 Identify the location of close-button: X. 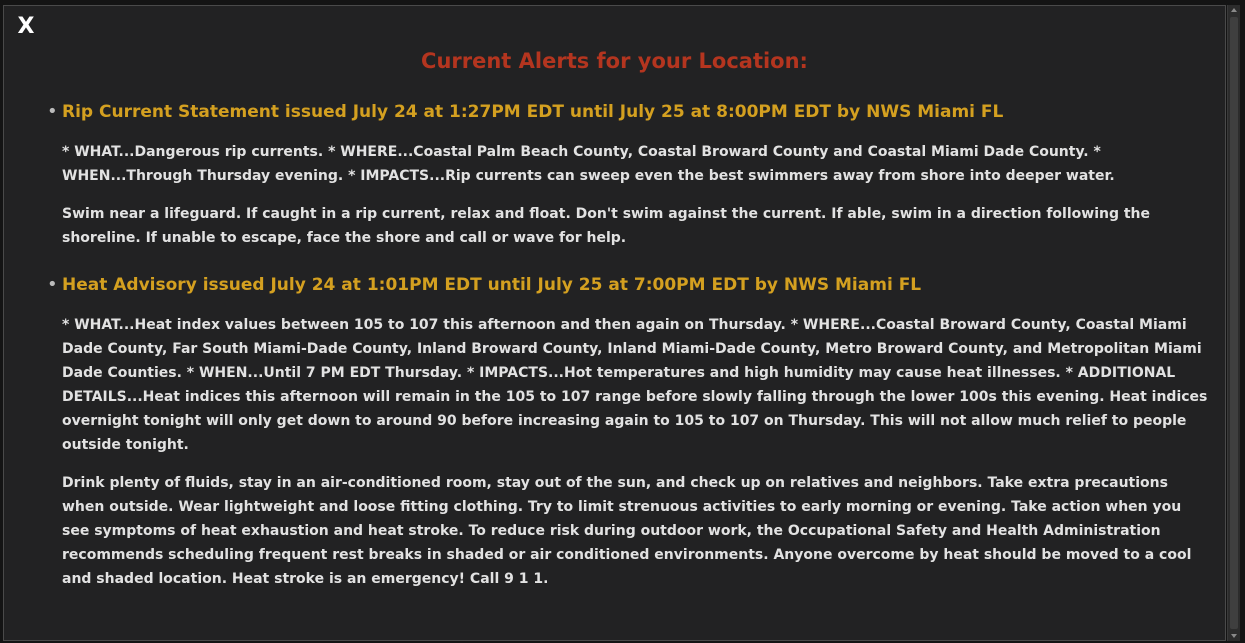
(26, 27).